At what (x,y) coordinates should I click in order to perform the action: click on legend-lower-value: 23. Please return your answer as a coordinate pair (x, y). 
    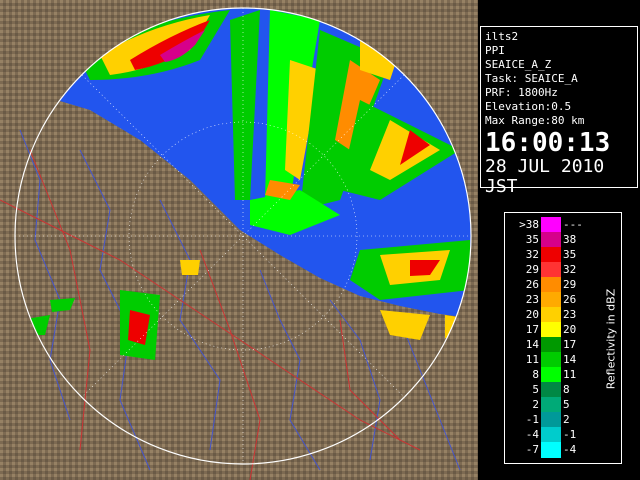
    Looking at the image, I should click on (532, 299).